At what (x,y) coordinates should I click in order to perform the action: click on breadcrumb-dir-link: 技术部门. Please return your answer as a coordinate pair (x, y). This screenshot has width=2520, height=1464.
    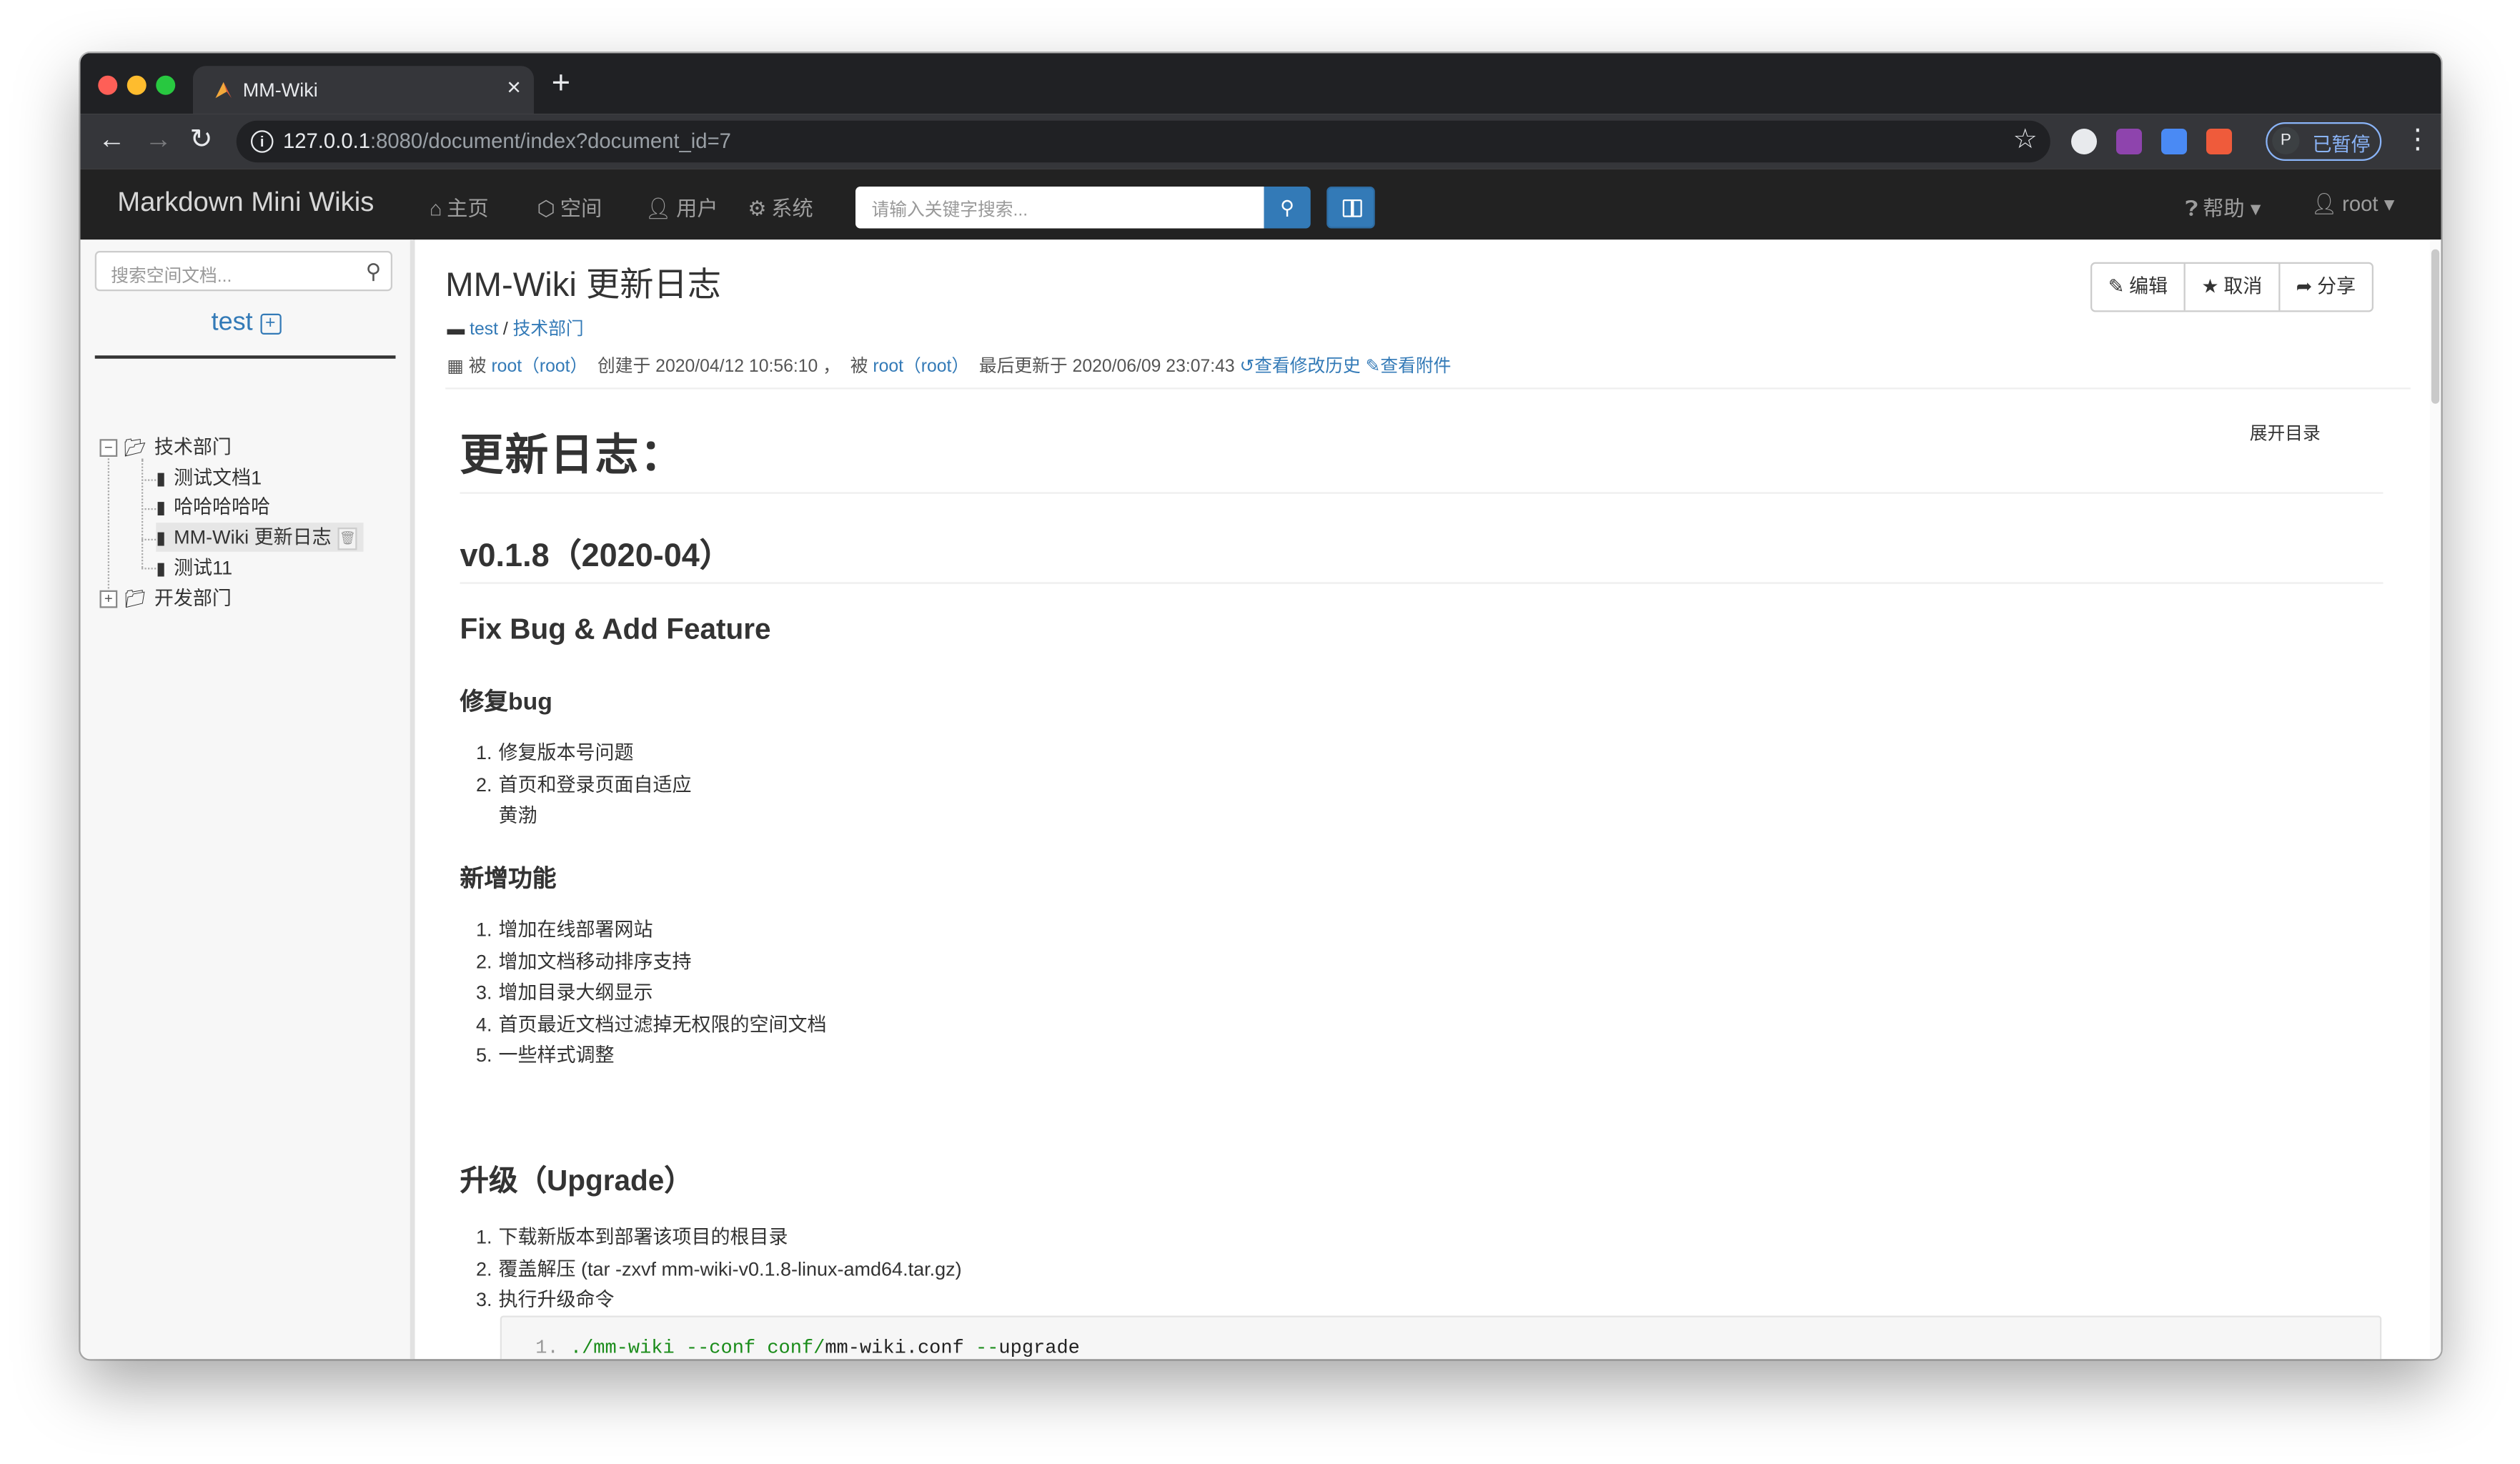
    Looking at the image, I should click on (548, 330).